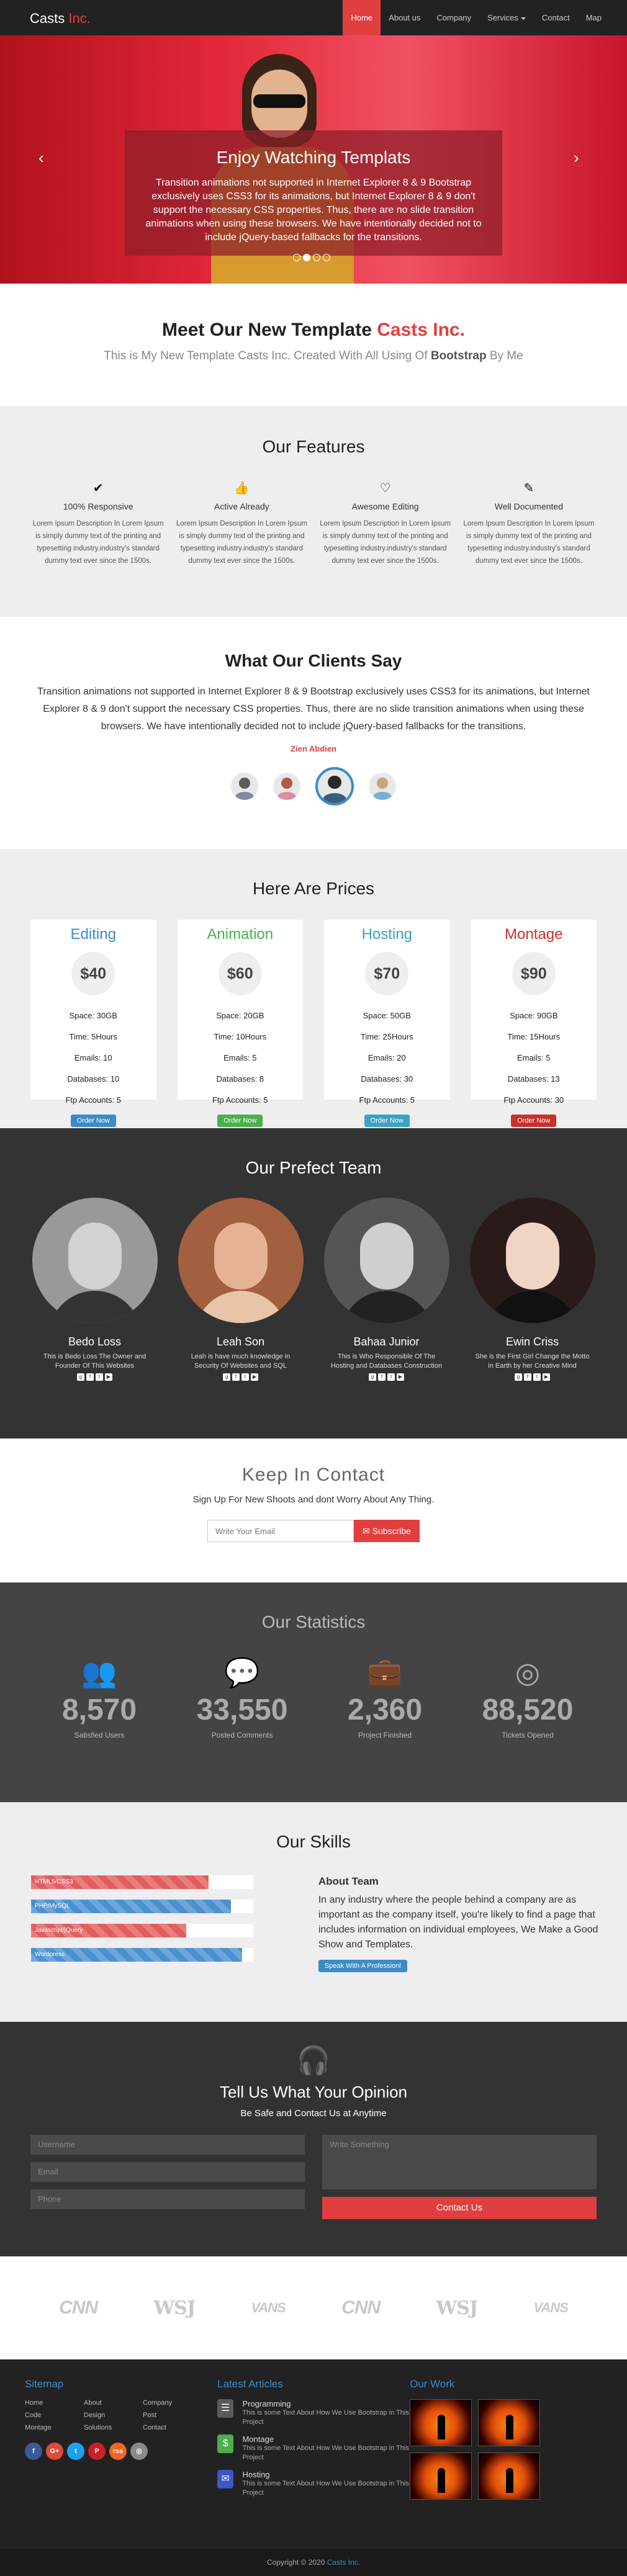  Describe the element at coordinates (174, 2308) in the screenshot. I see `wsj-logo: WSJ` at that location.